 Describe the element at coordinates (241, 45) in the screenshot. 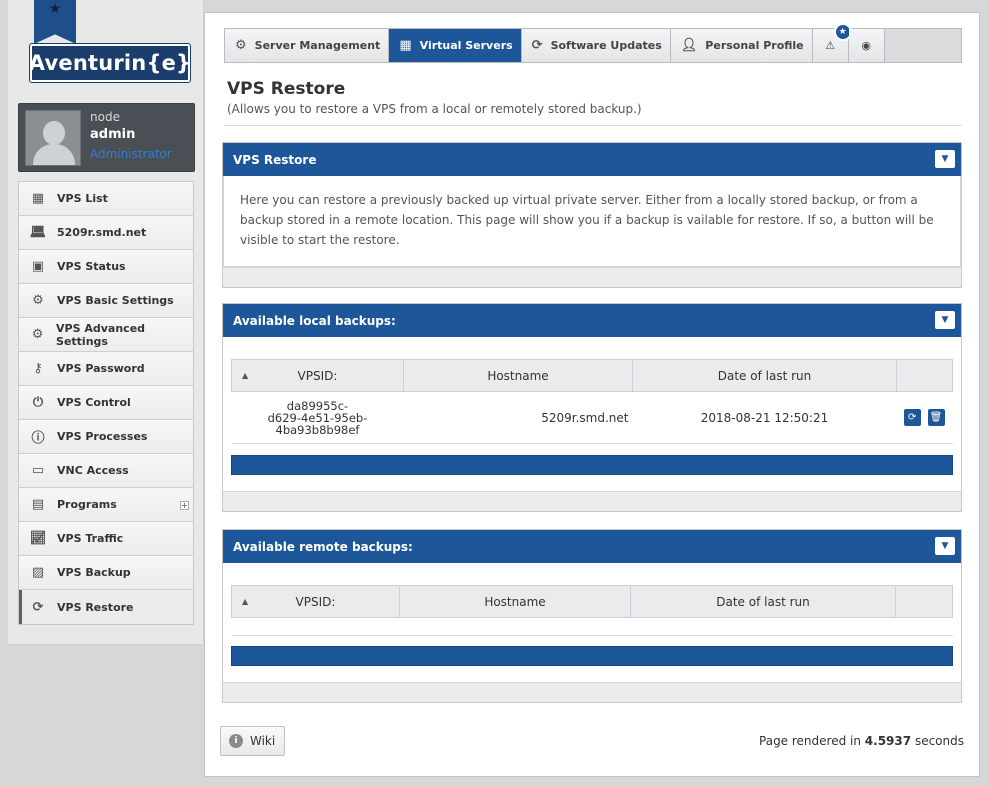

I see `gear-icon: ⚙` at that location.